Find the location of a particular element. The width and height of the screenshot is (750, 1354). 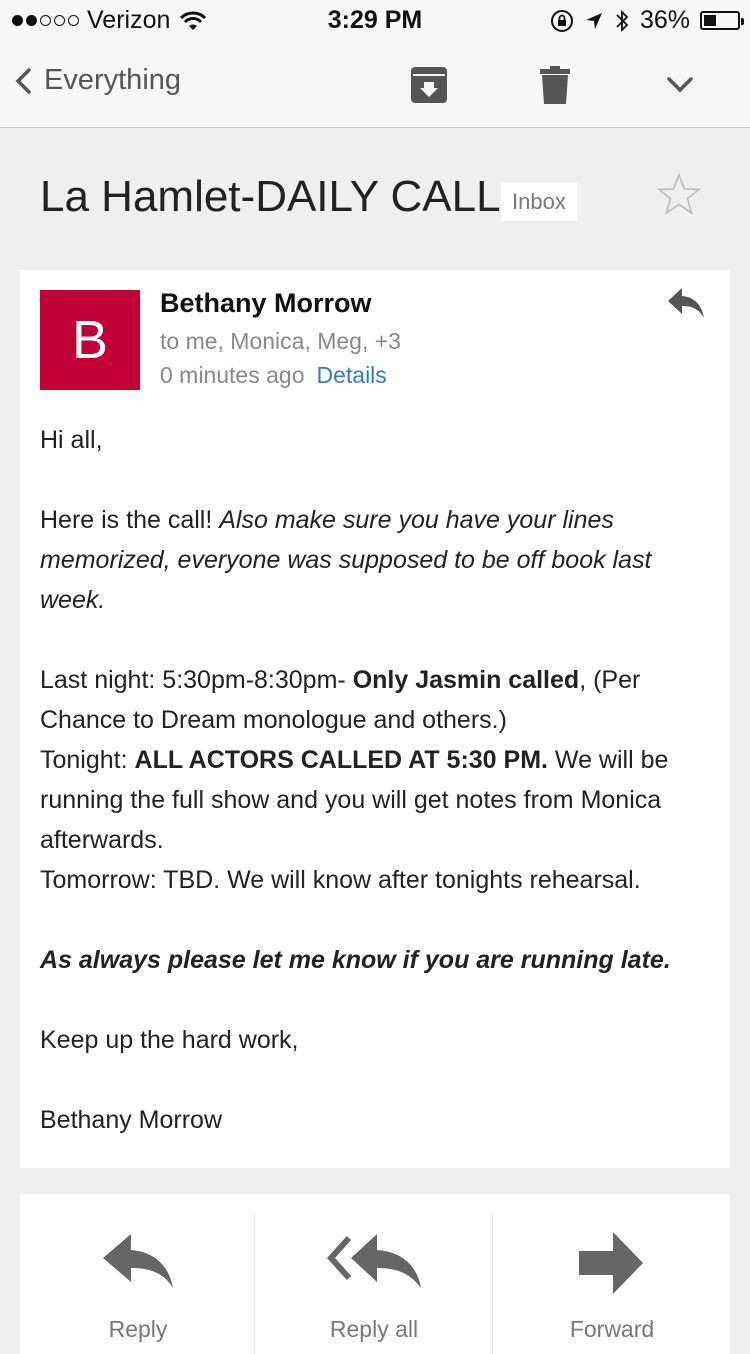

body-greeting: Hi all, is located at coordinates (71, 440).